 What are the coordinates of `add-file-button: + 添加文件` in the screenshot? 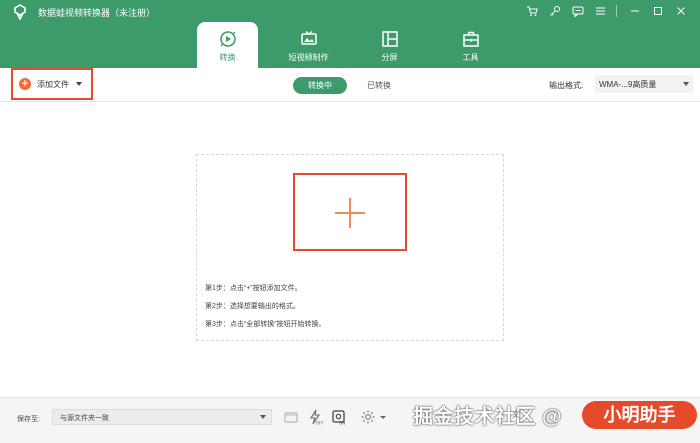 It's located at (52, 84).